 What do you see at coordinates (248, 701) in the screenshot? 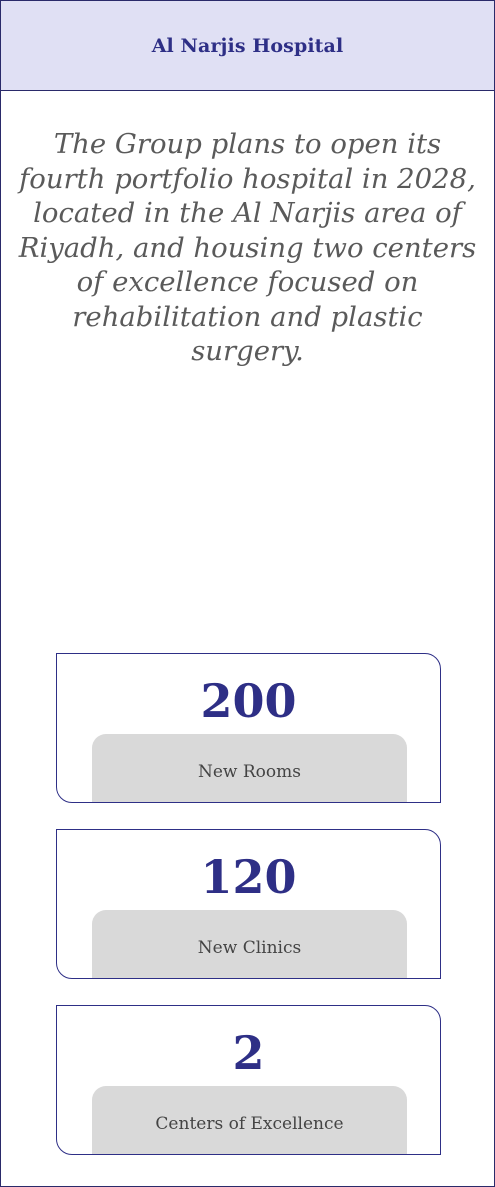
I see `stat-value: 200` at bounding box center [248, 701].